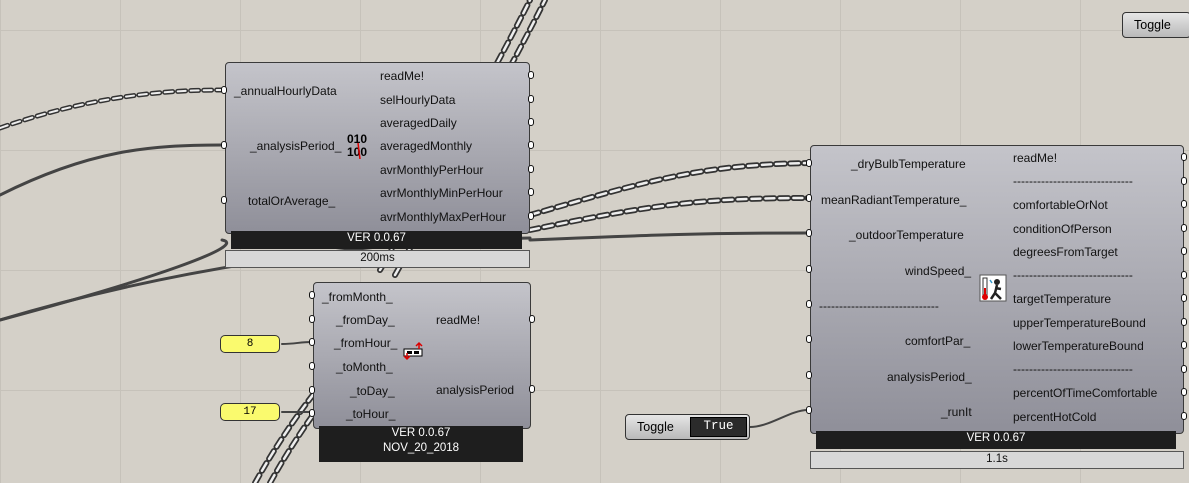 This screenshot has width=1189, height=483. What do you see at coordinates (312, 319) in the screenshot?
I see `port-in-from-day` at bounding box center [312, 319].